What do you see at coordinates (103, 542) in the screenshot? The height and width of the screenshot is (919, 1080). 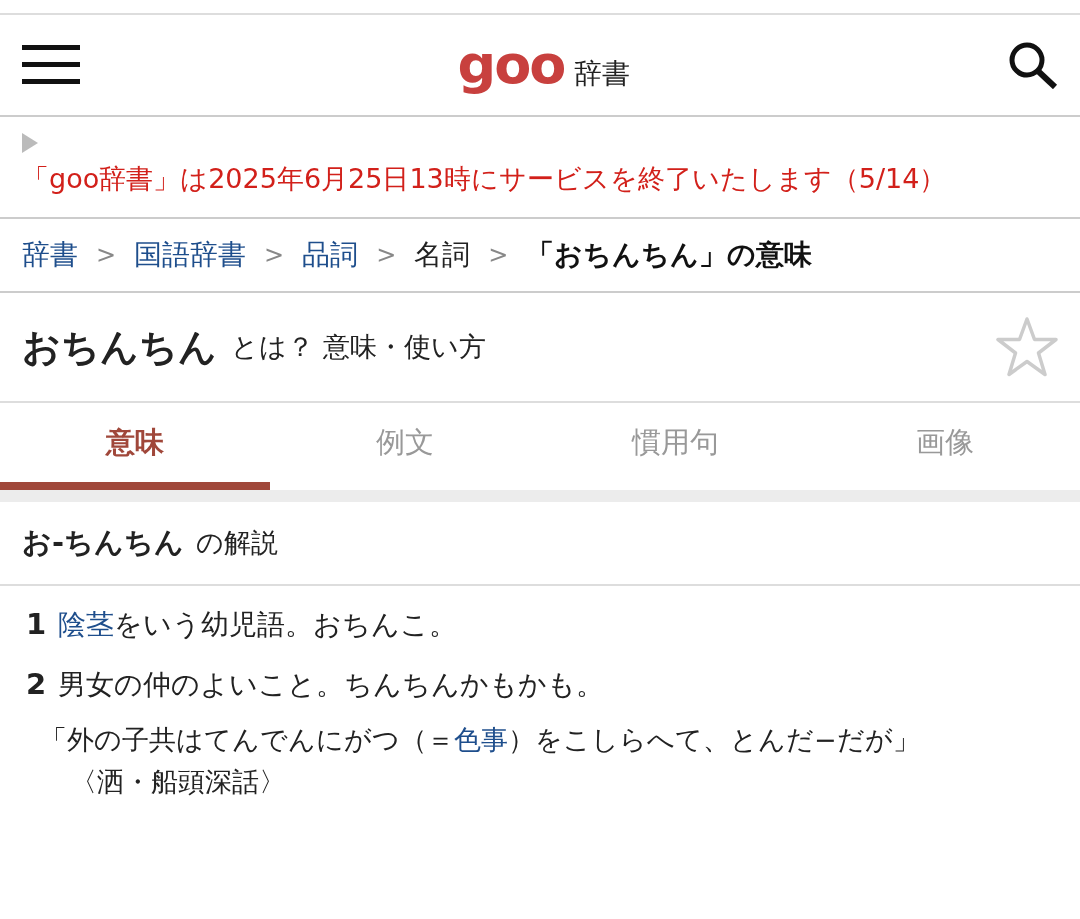 I see `headword: お-ちんちん` at bounding box center [103, 542].